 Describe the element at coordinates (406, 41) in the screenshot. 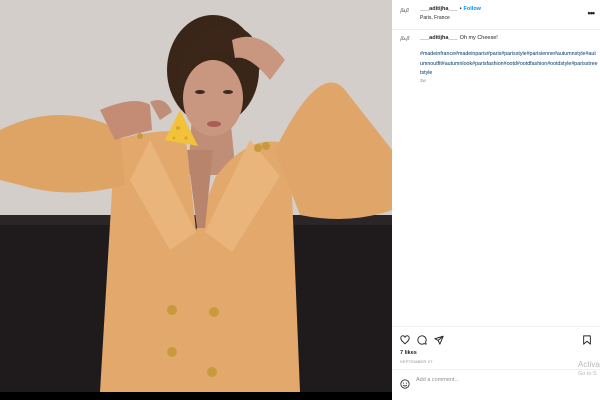

I see `caption-avatar: ꞵᴀꞵ` at that location.